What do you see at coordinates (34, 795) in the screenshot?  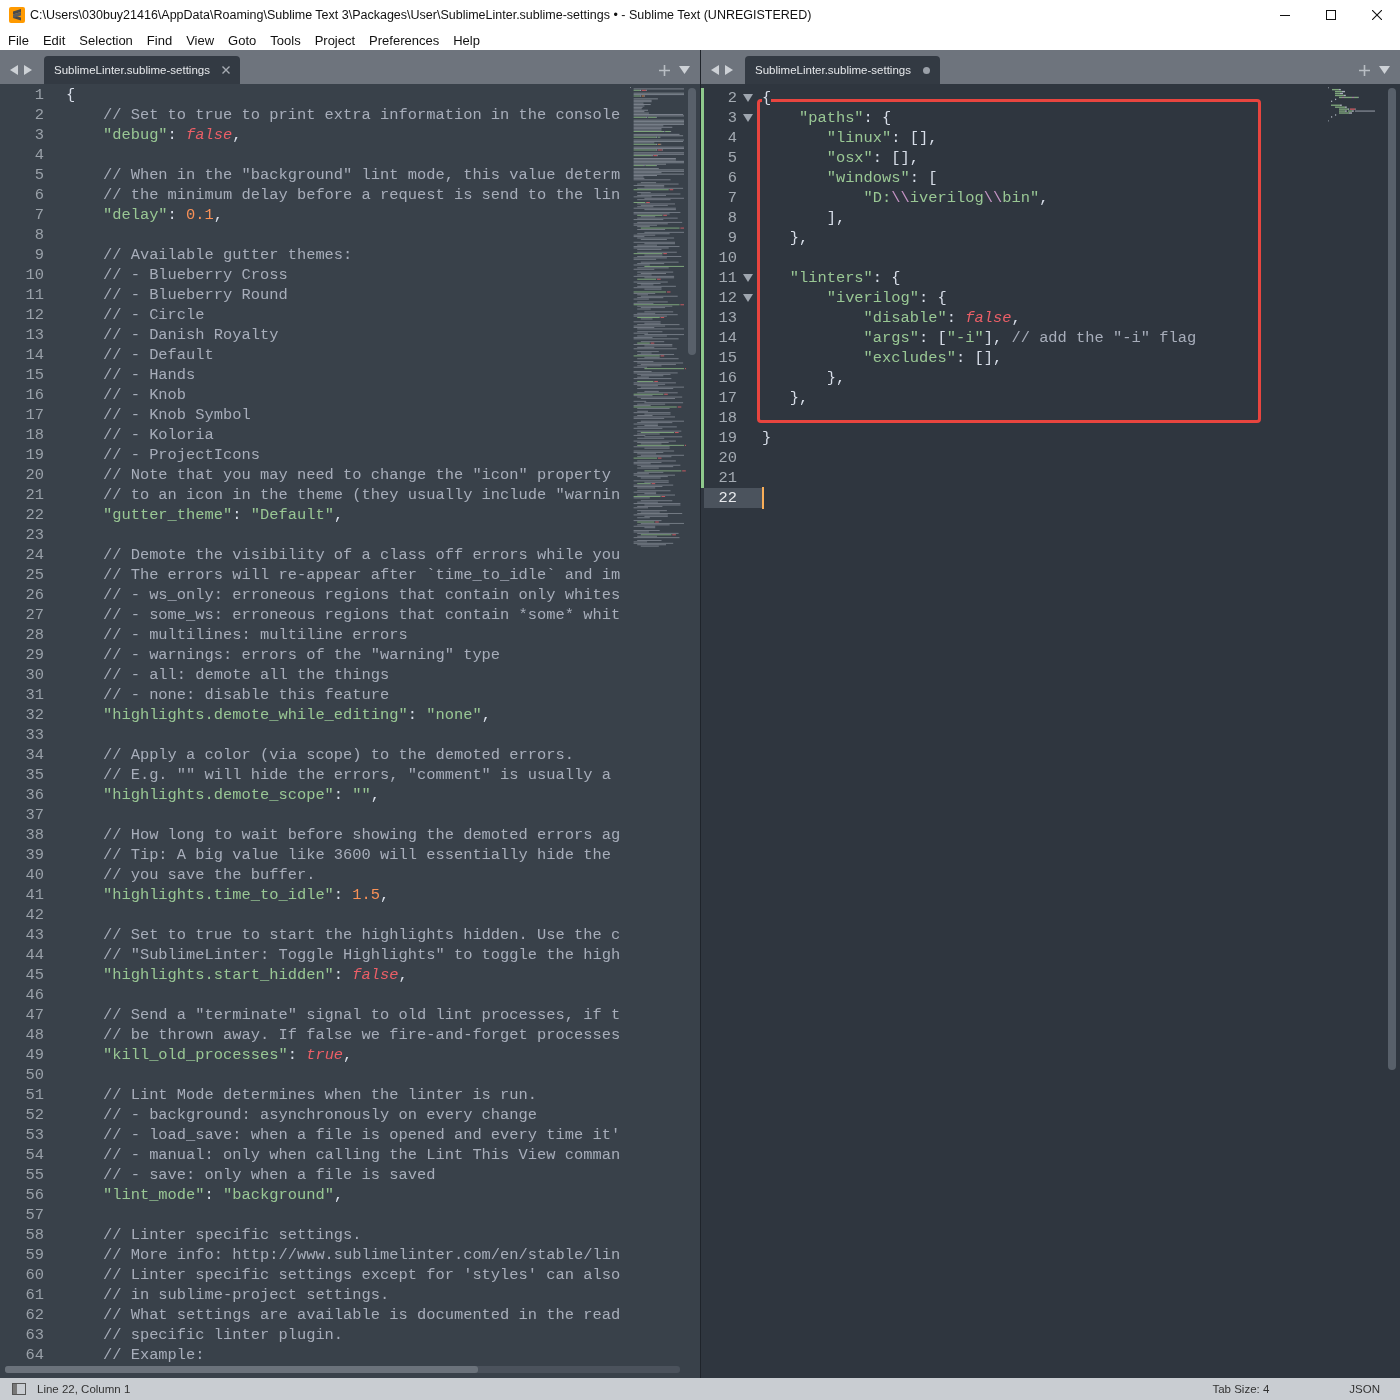 I see `line-number: 36` at bounding box center [34, 795].